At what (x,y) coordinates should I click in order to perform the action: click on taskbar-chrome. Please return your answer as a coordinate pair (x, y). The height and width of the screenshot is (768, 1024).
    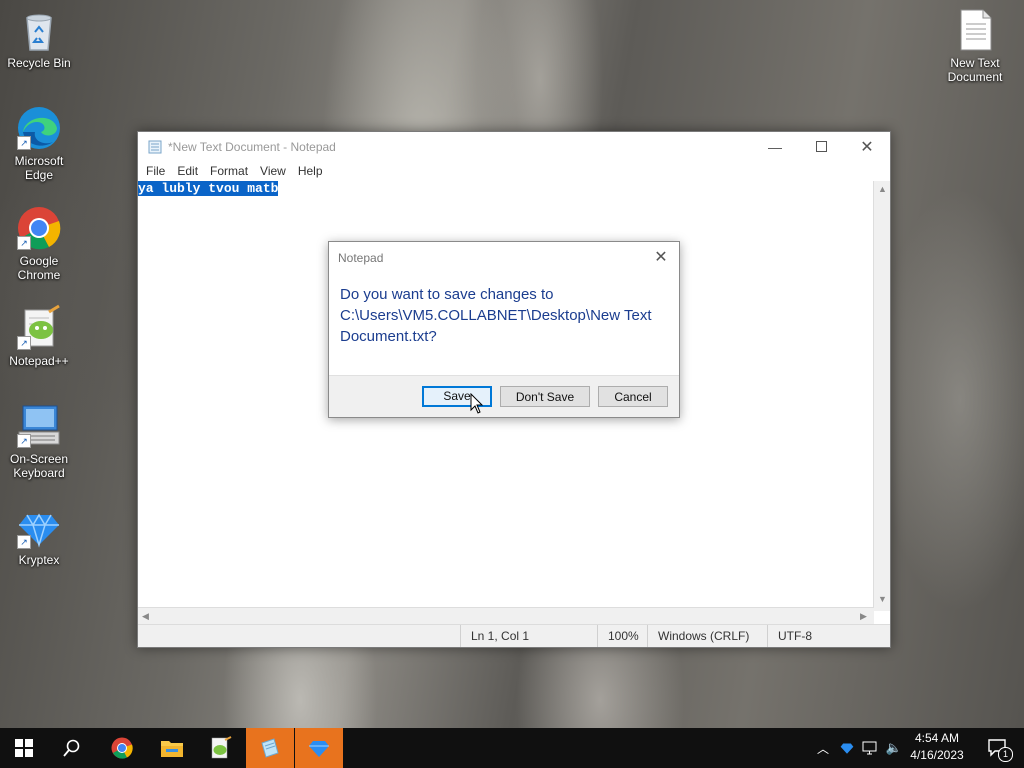
    Looking at the image, I should click on (122, 748).